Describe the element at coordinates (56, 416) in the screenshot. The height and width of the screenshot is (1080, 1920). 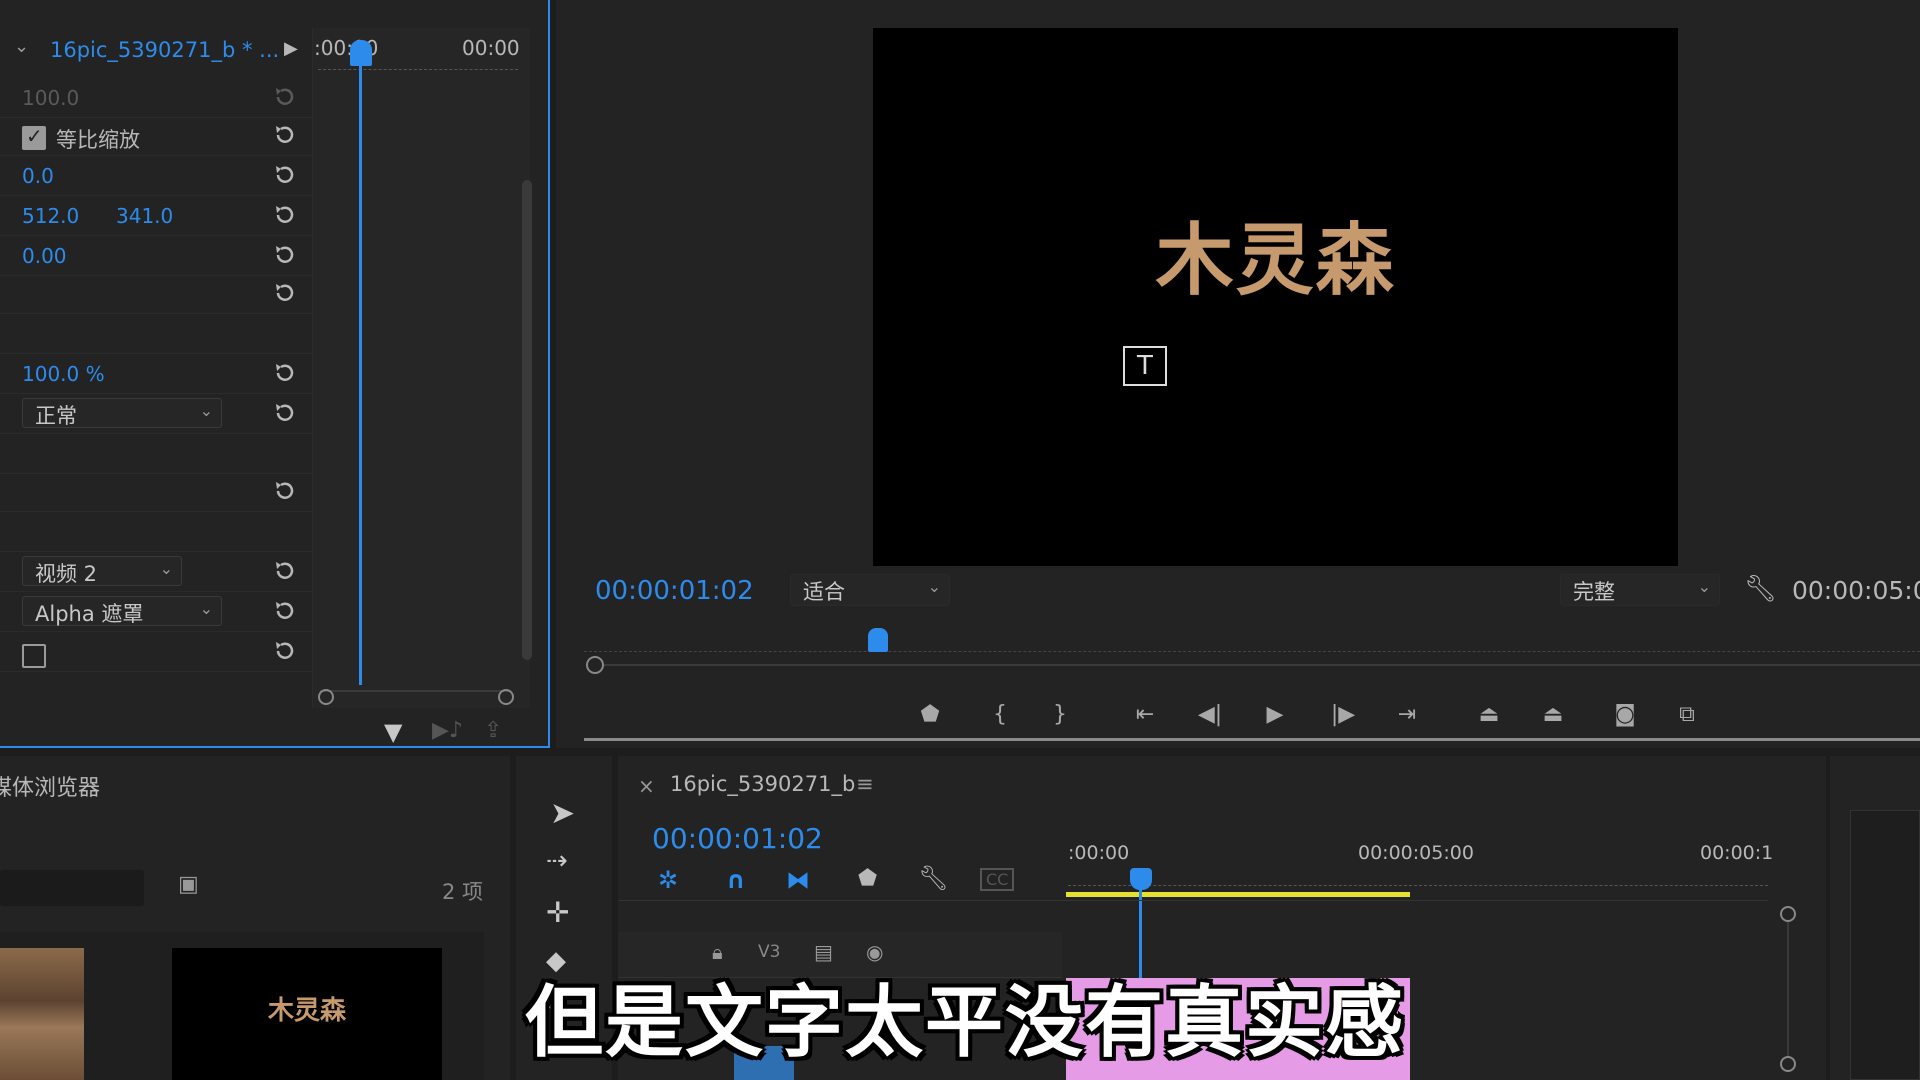
I see `blend-mode-value: 正常` at that location.